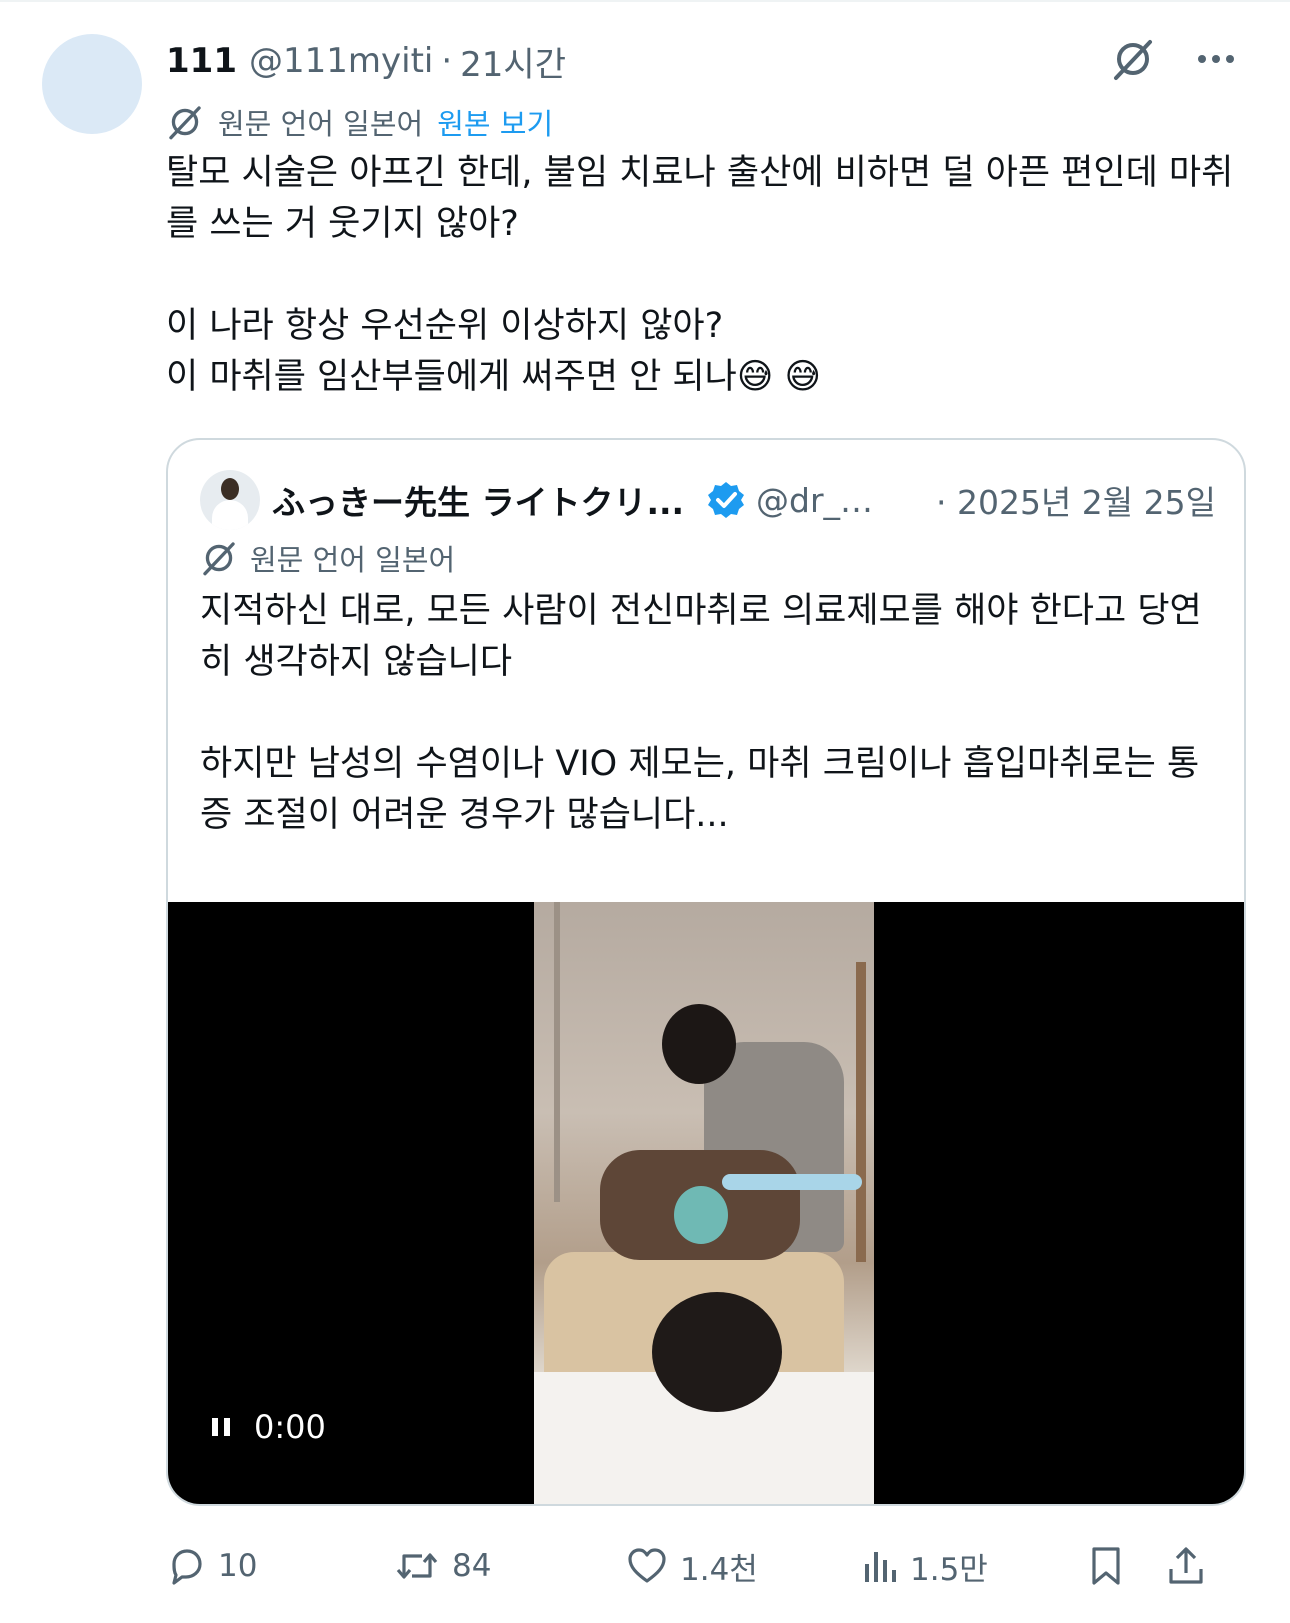 The height and width of the screenshot is (1623, 1290). I want to click on top-divider, so click(645, 1).